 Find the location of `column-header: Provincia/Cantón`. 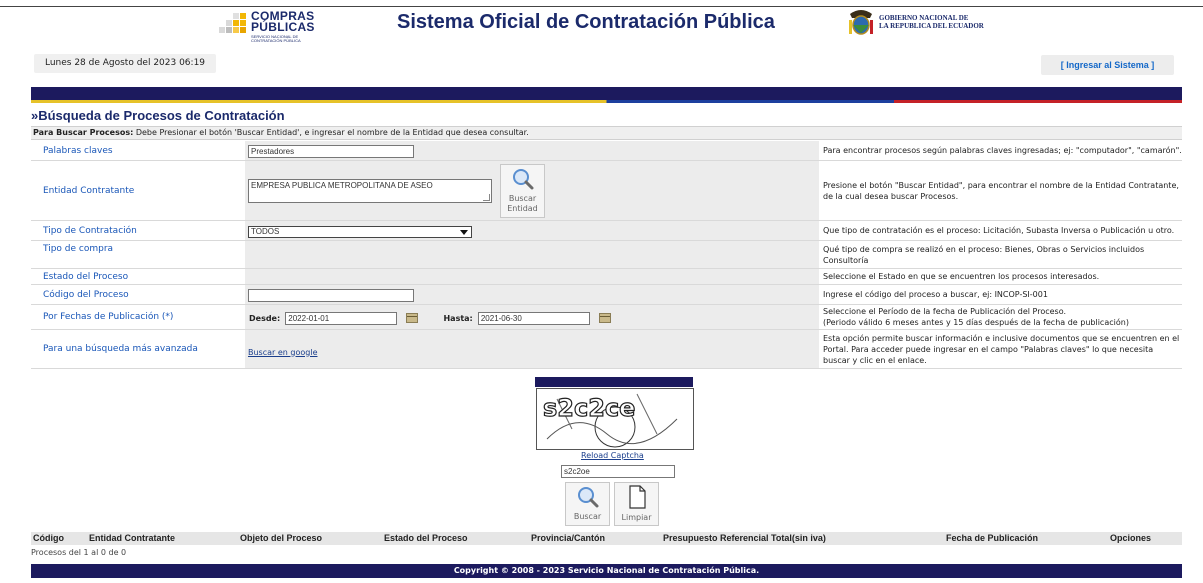

column-header: Provincia/Cantón is located at coordinates (568, 538).